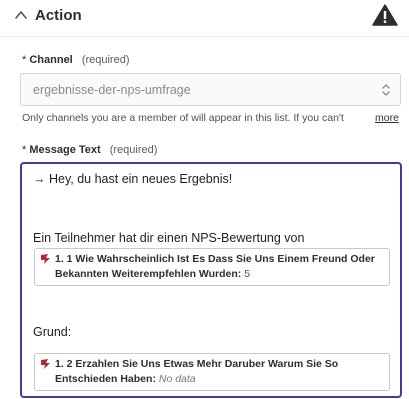 The width and height of the screenshot is (409, 399). I want to click on message-line-greeting: → Hey, du hast ein neues Ergebnis!, so click(133, 179).